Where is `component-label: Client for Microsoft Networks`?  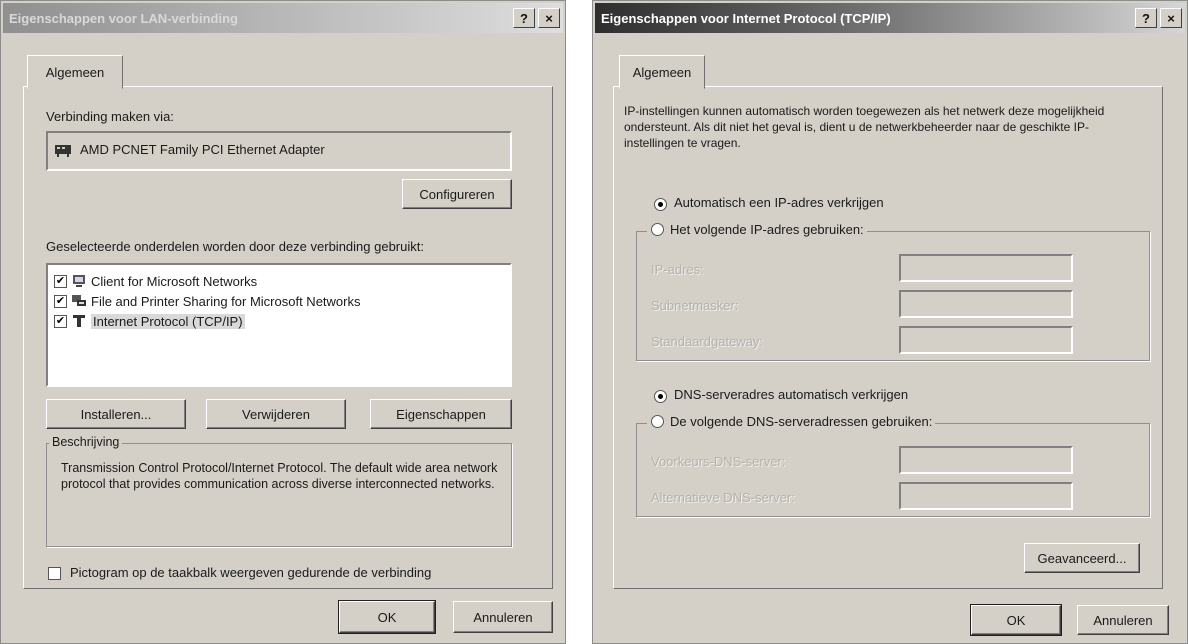
component-label: Client for Microsoft Networks is located at coordinates (174, 281).